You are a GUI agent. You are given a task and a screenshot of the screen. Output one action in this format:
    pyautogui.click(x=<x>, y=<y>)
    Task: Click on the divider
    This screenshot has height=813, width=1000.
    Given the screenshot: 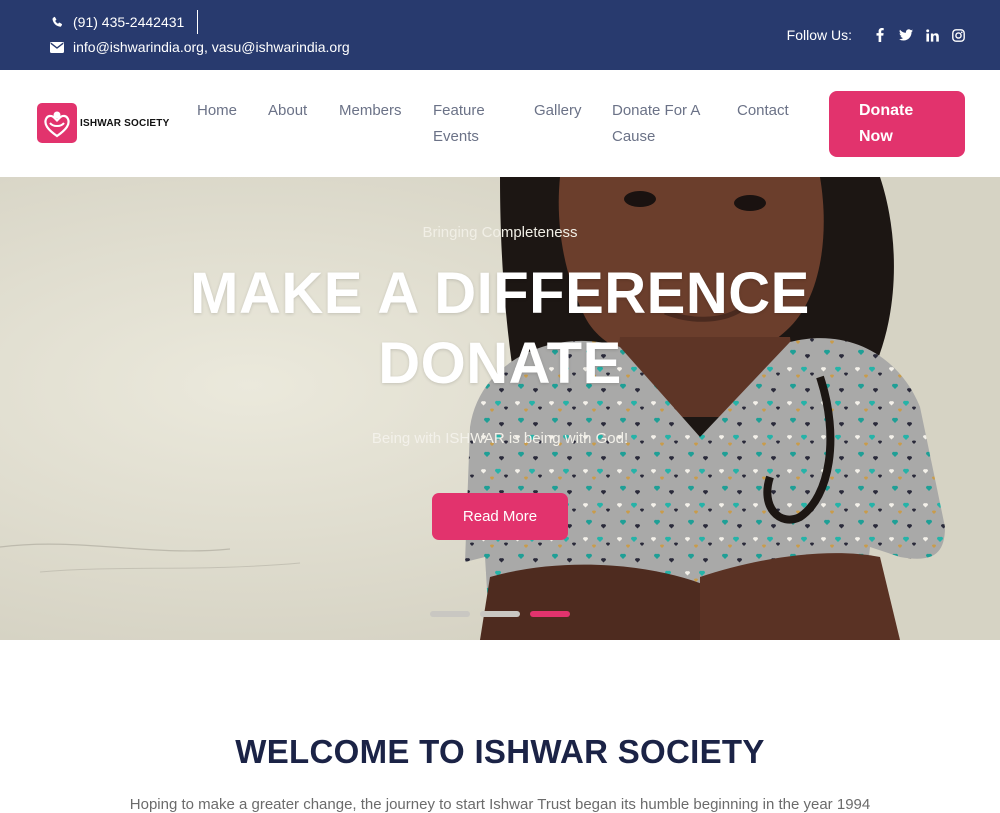 What is the action you would take?
    pyautogui.click(x=197, y=22)
    